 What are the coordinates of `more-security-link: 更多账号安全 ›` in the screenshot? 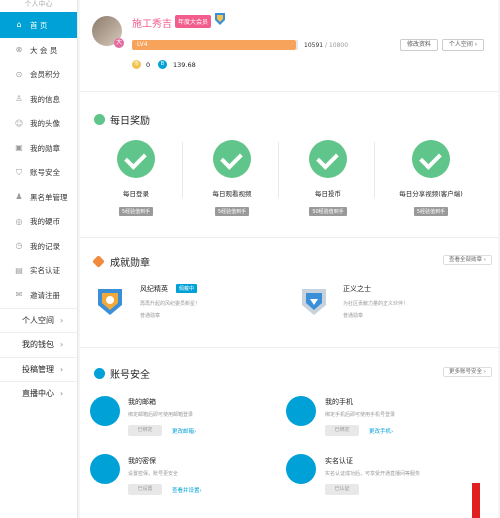 It's located at (467, 372).